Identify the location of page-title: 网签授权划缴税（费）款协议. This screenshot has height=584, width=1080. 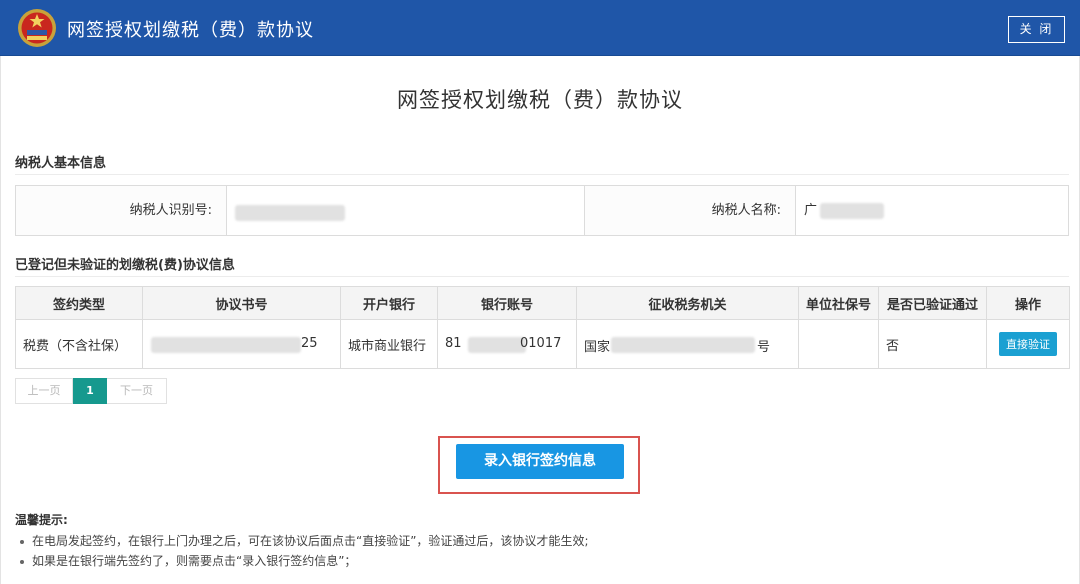
(540, 100).